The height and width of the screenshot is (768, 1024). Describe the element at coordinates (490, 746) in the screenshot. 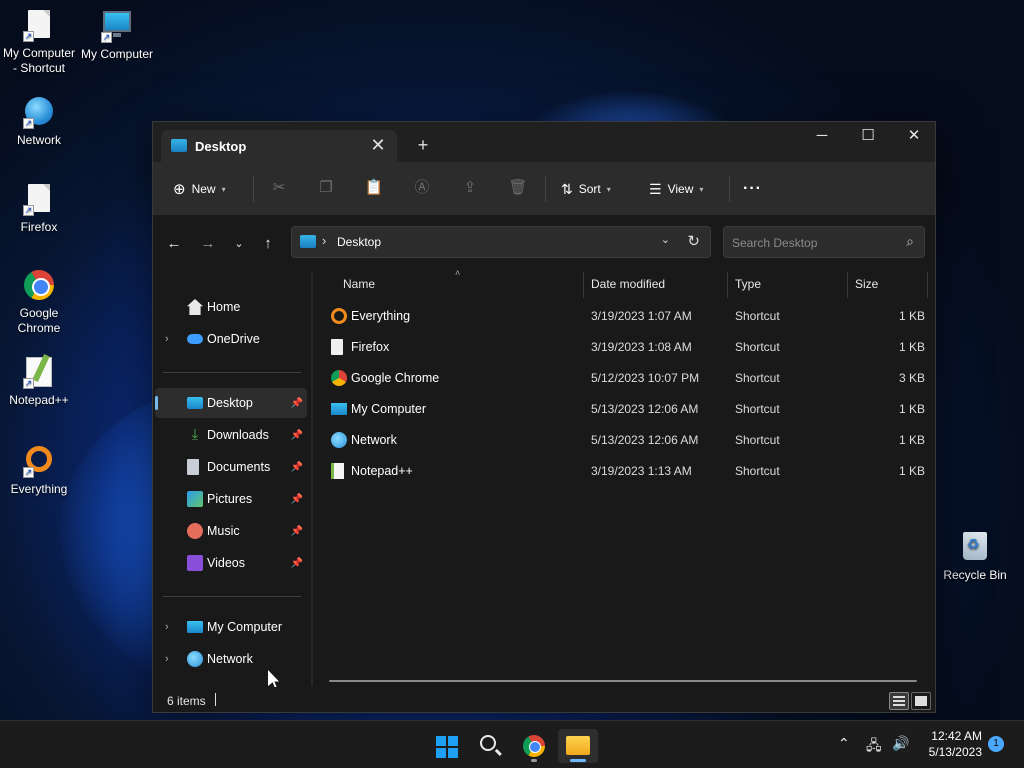

I see `taskbar-search-button` at that location.